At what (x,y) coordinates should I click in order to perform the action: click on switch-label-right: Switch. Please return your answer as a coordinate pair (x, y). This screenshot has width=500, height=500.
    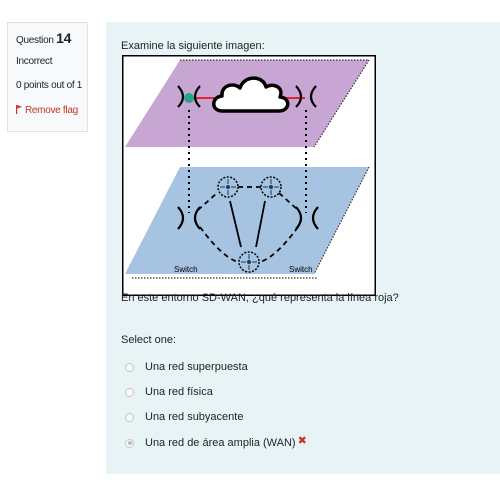
    Looking at the image, I should click on (301, 269).